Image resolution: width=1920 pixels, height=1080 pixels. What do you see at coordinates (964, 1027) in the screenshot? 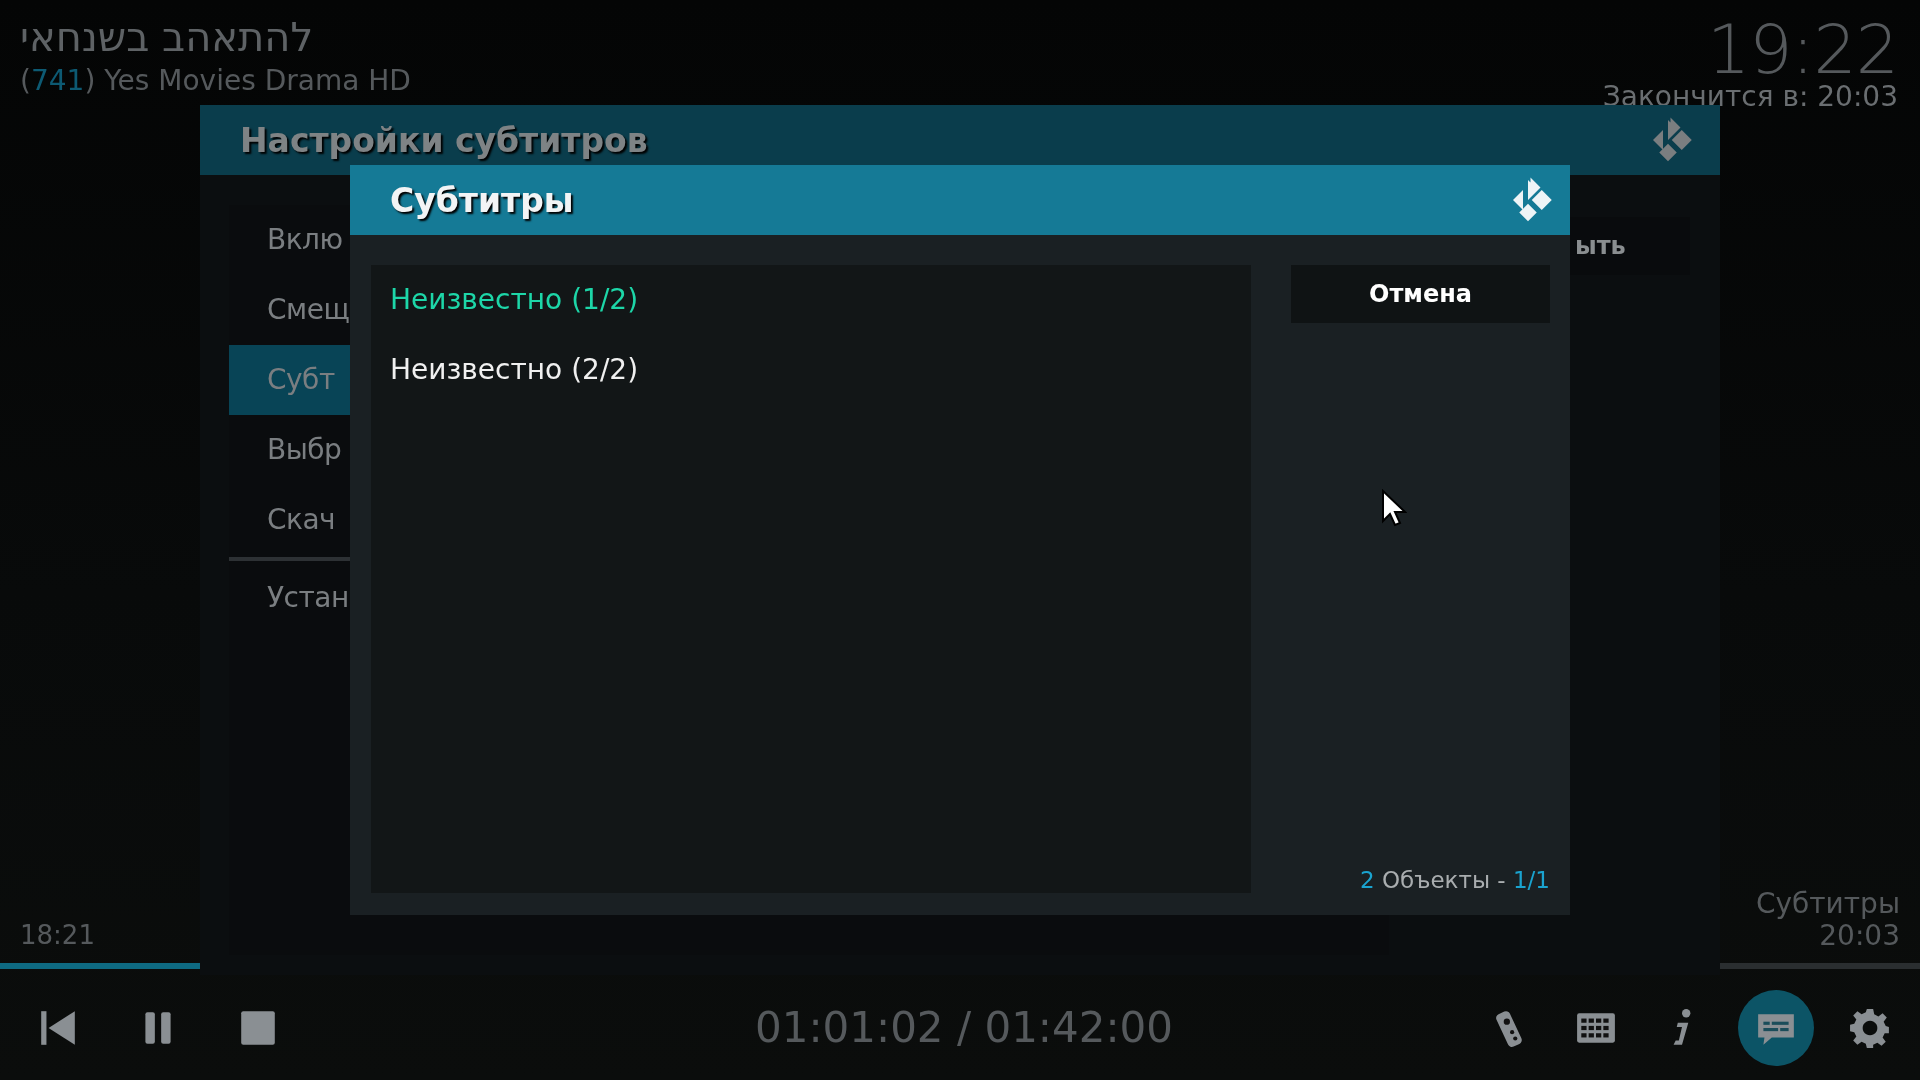
I see `playback-time: 01:01:02 / 01:42:00` at bounding box center [964, 1027].